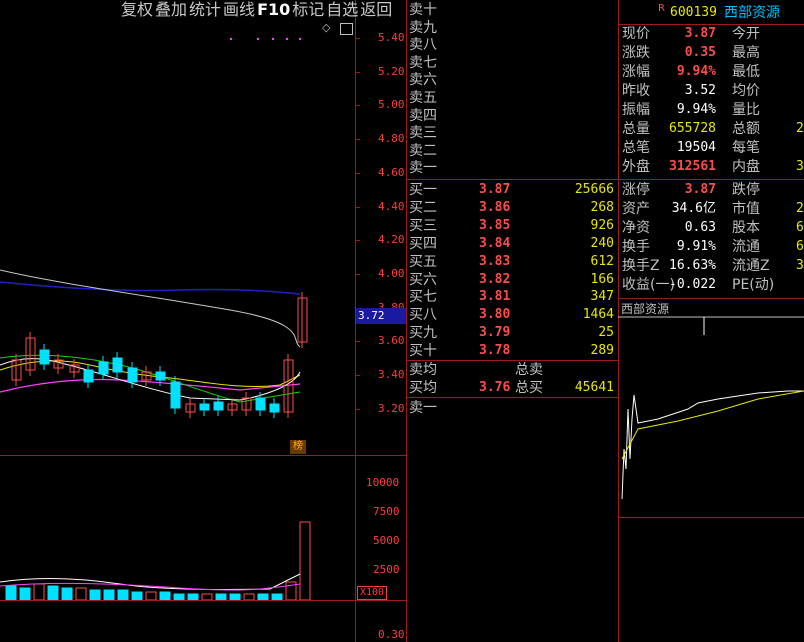 The width and height of the screenshot is (804, 642). What do you see at coordinates (177, 528) in the screenshot?
I see `volume-chart` at bounding box center [177, 528].